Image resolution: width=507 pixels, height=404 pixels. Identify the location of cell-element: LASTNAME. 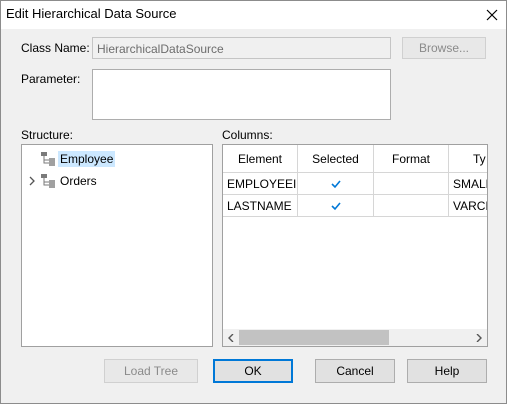
(260, 206).